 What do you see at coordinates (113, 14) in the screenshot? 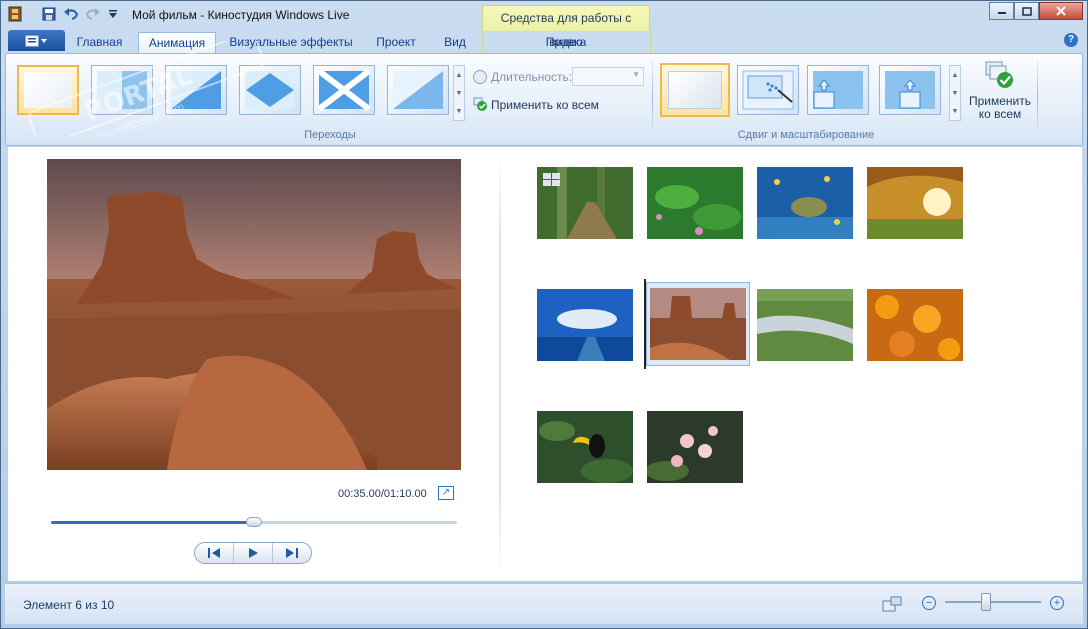
I see `dropdown-icon` at bounding box center [113, 14].